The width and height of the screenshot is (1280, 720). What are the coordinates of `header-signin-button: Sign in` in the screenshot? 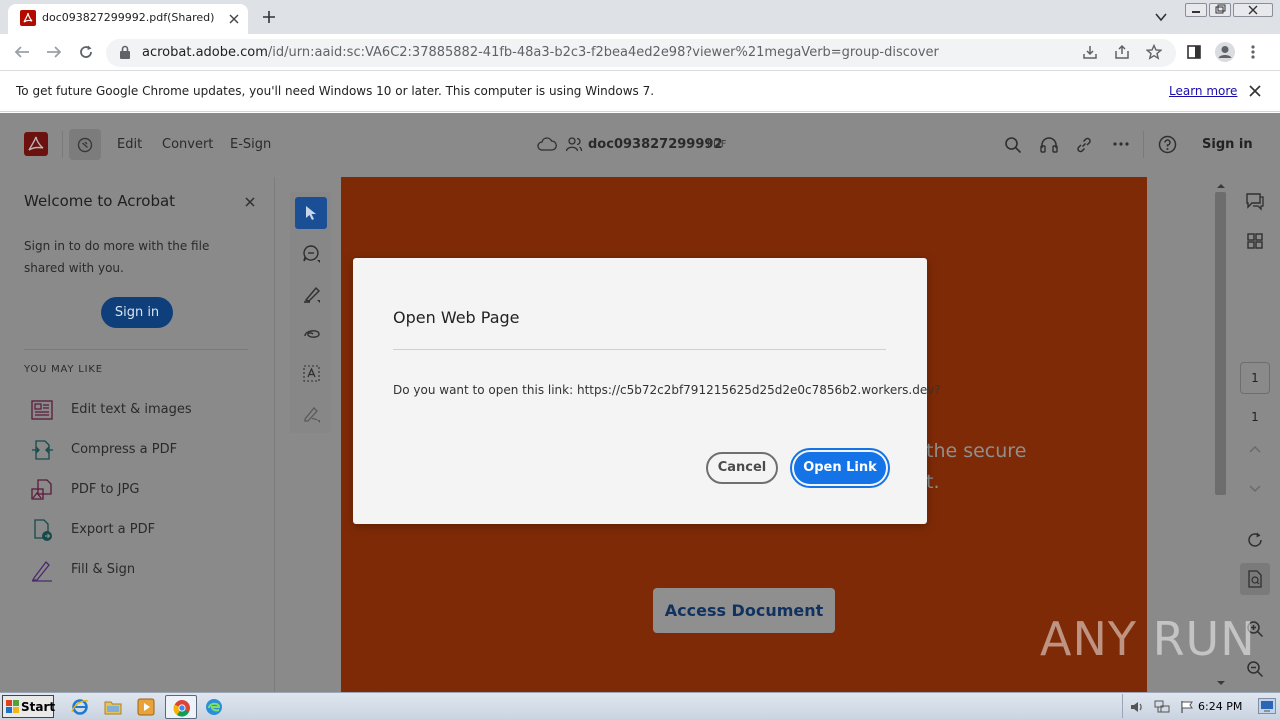 It's located at (1227, 144).